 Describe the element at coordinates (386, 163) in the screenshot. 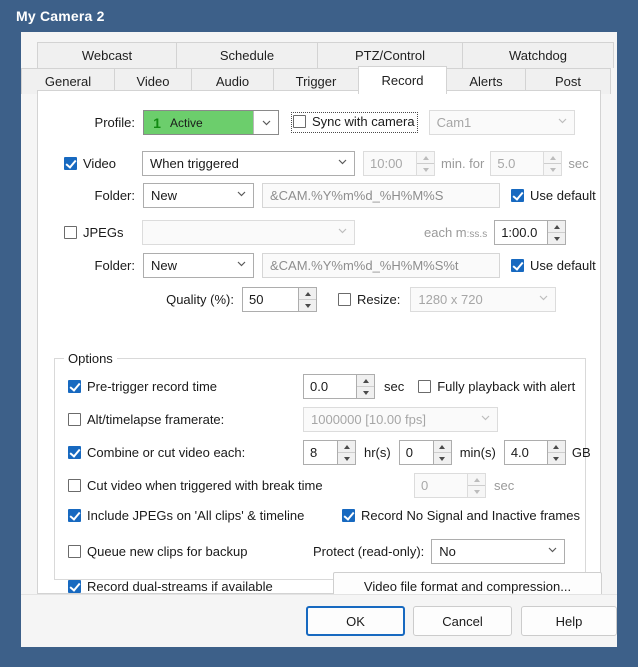

I see `video-time-value: 10:00` at that location.